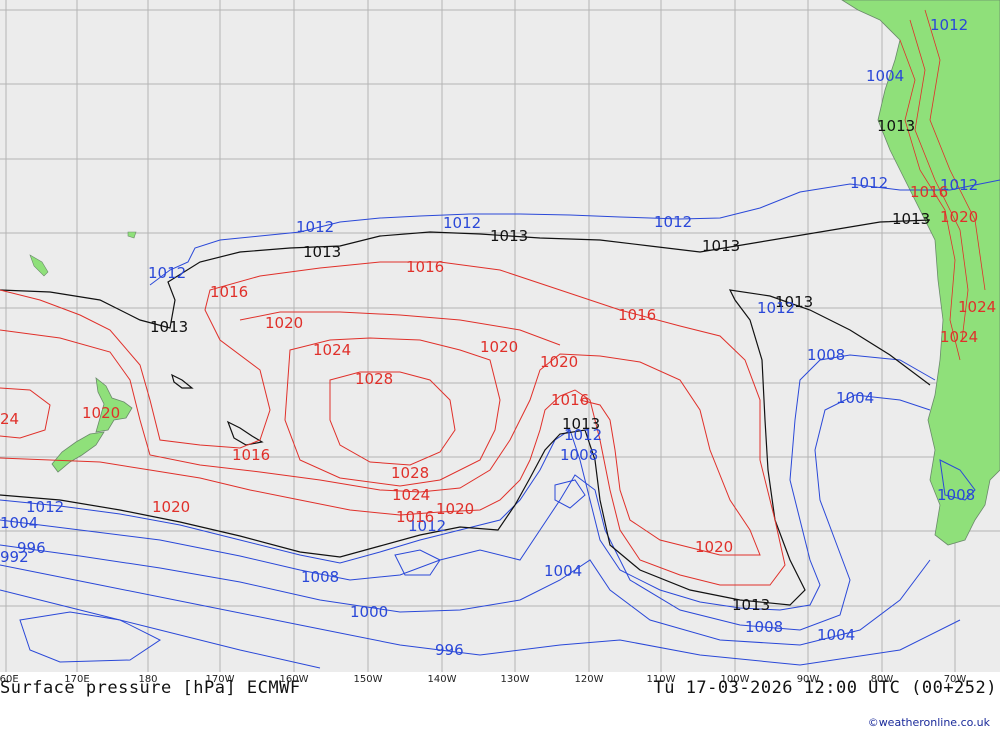 This screenshot has width=1000, height=733. Describe the element at coordinates (9, 419) in the screenshot. I see `label-1024-partial: 24` at that location.